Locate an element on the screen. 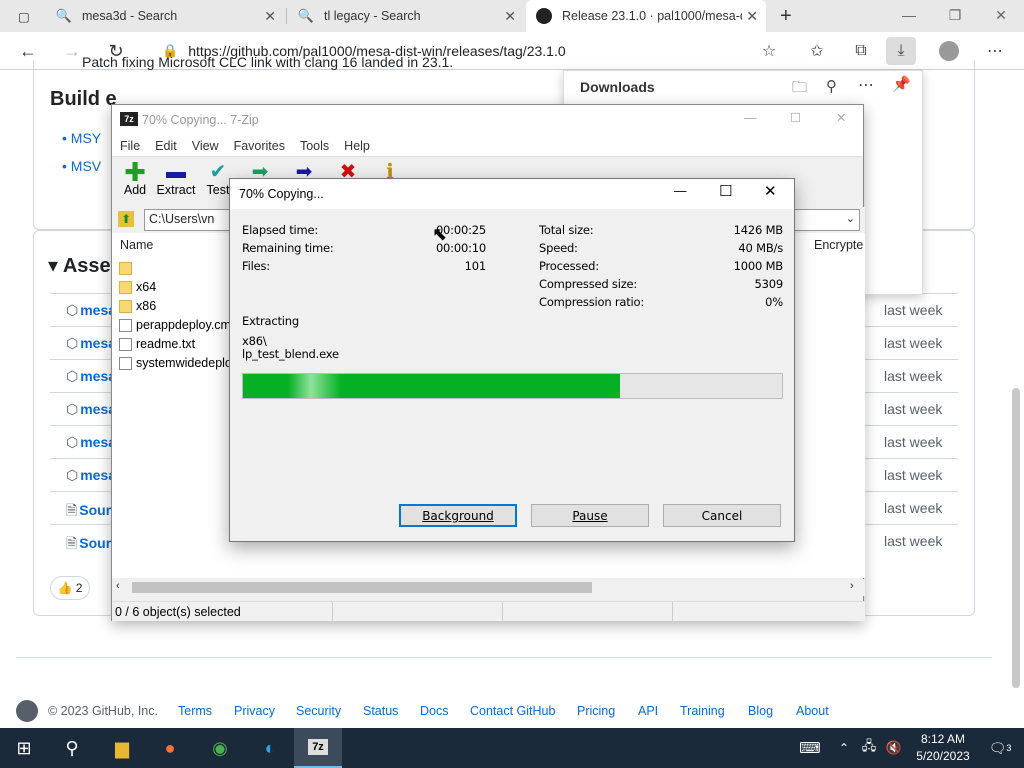  tab-2: 🔍 tl legacy - Search ✕ is located at coordinates (406, 16).